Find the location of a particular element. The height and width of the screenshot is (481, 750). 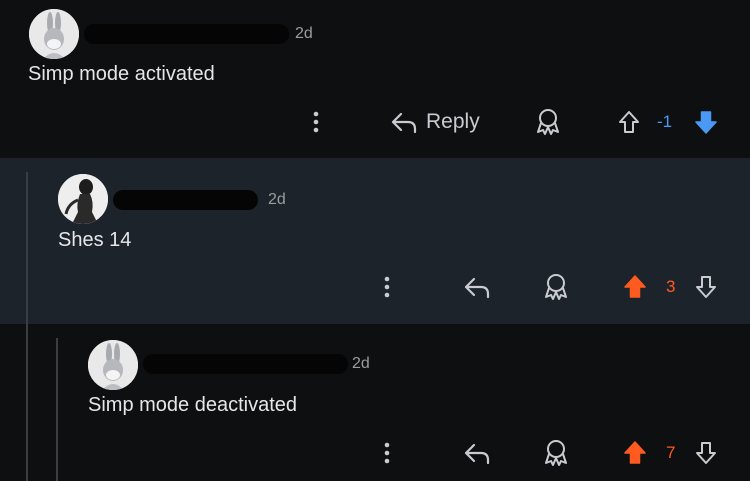

upvote-outline-icon is located at coordinates (629, 122).